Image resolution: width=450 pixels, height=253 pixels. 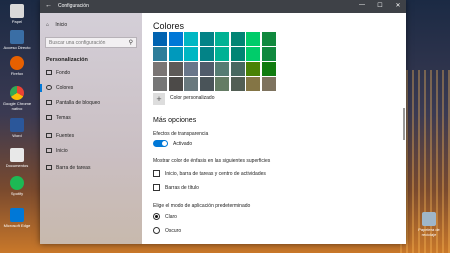 I want to click on sidebar-item-temas: Temas, so click(x=91, y=118).